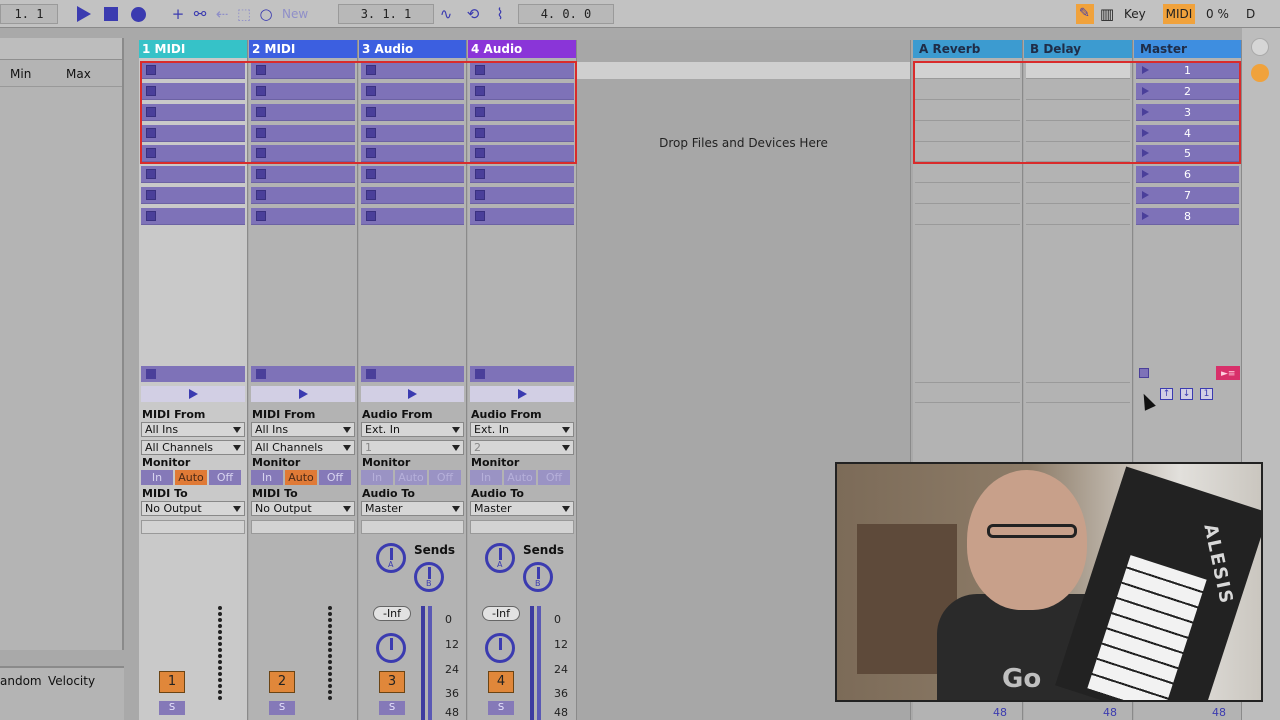  Describe the element at coordinates (522, 49) in the screenshot. I see `track-header: 4 Audio` at that location.